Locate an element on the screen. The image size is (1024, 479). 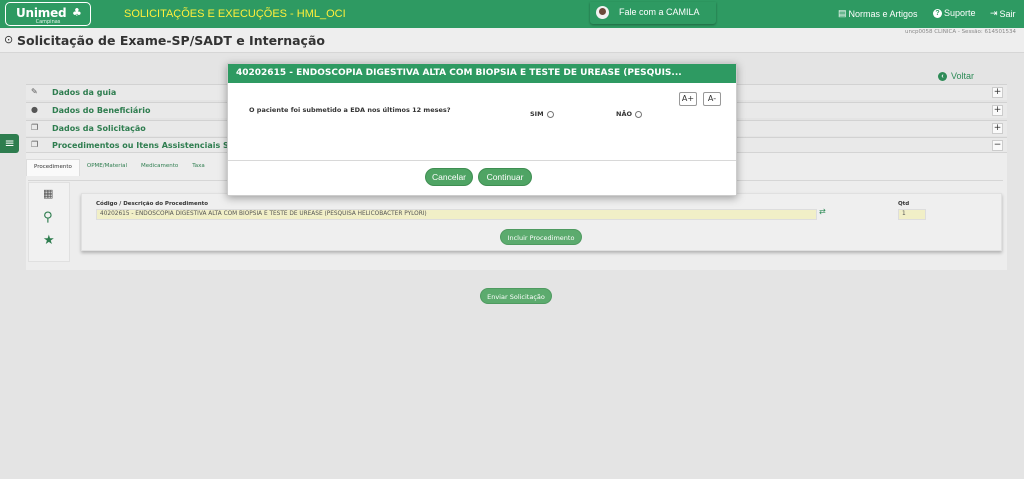
suporte-label: Suporte is located at coordinates (960, 13).